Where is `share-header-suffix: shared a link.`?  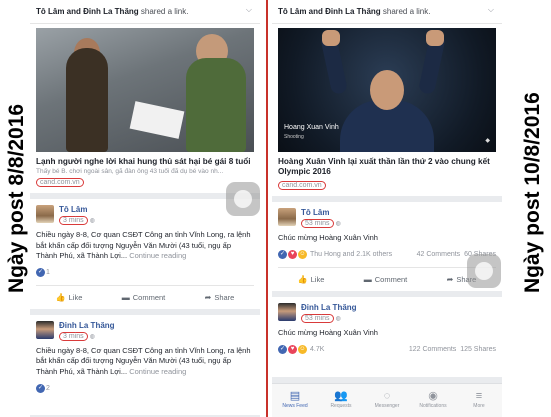
share-header-suffix: shared a link. is located at coordinates (163, 11).